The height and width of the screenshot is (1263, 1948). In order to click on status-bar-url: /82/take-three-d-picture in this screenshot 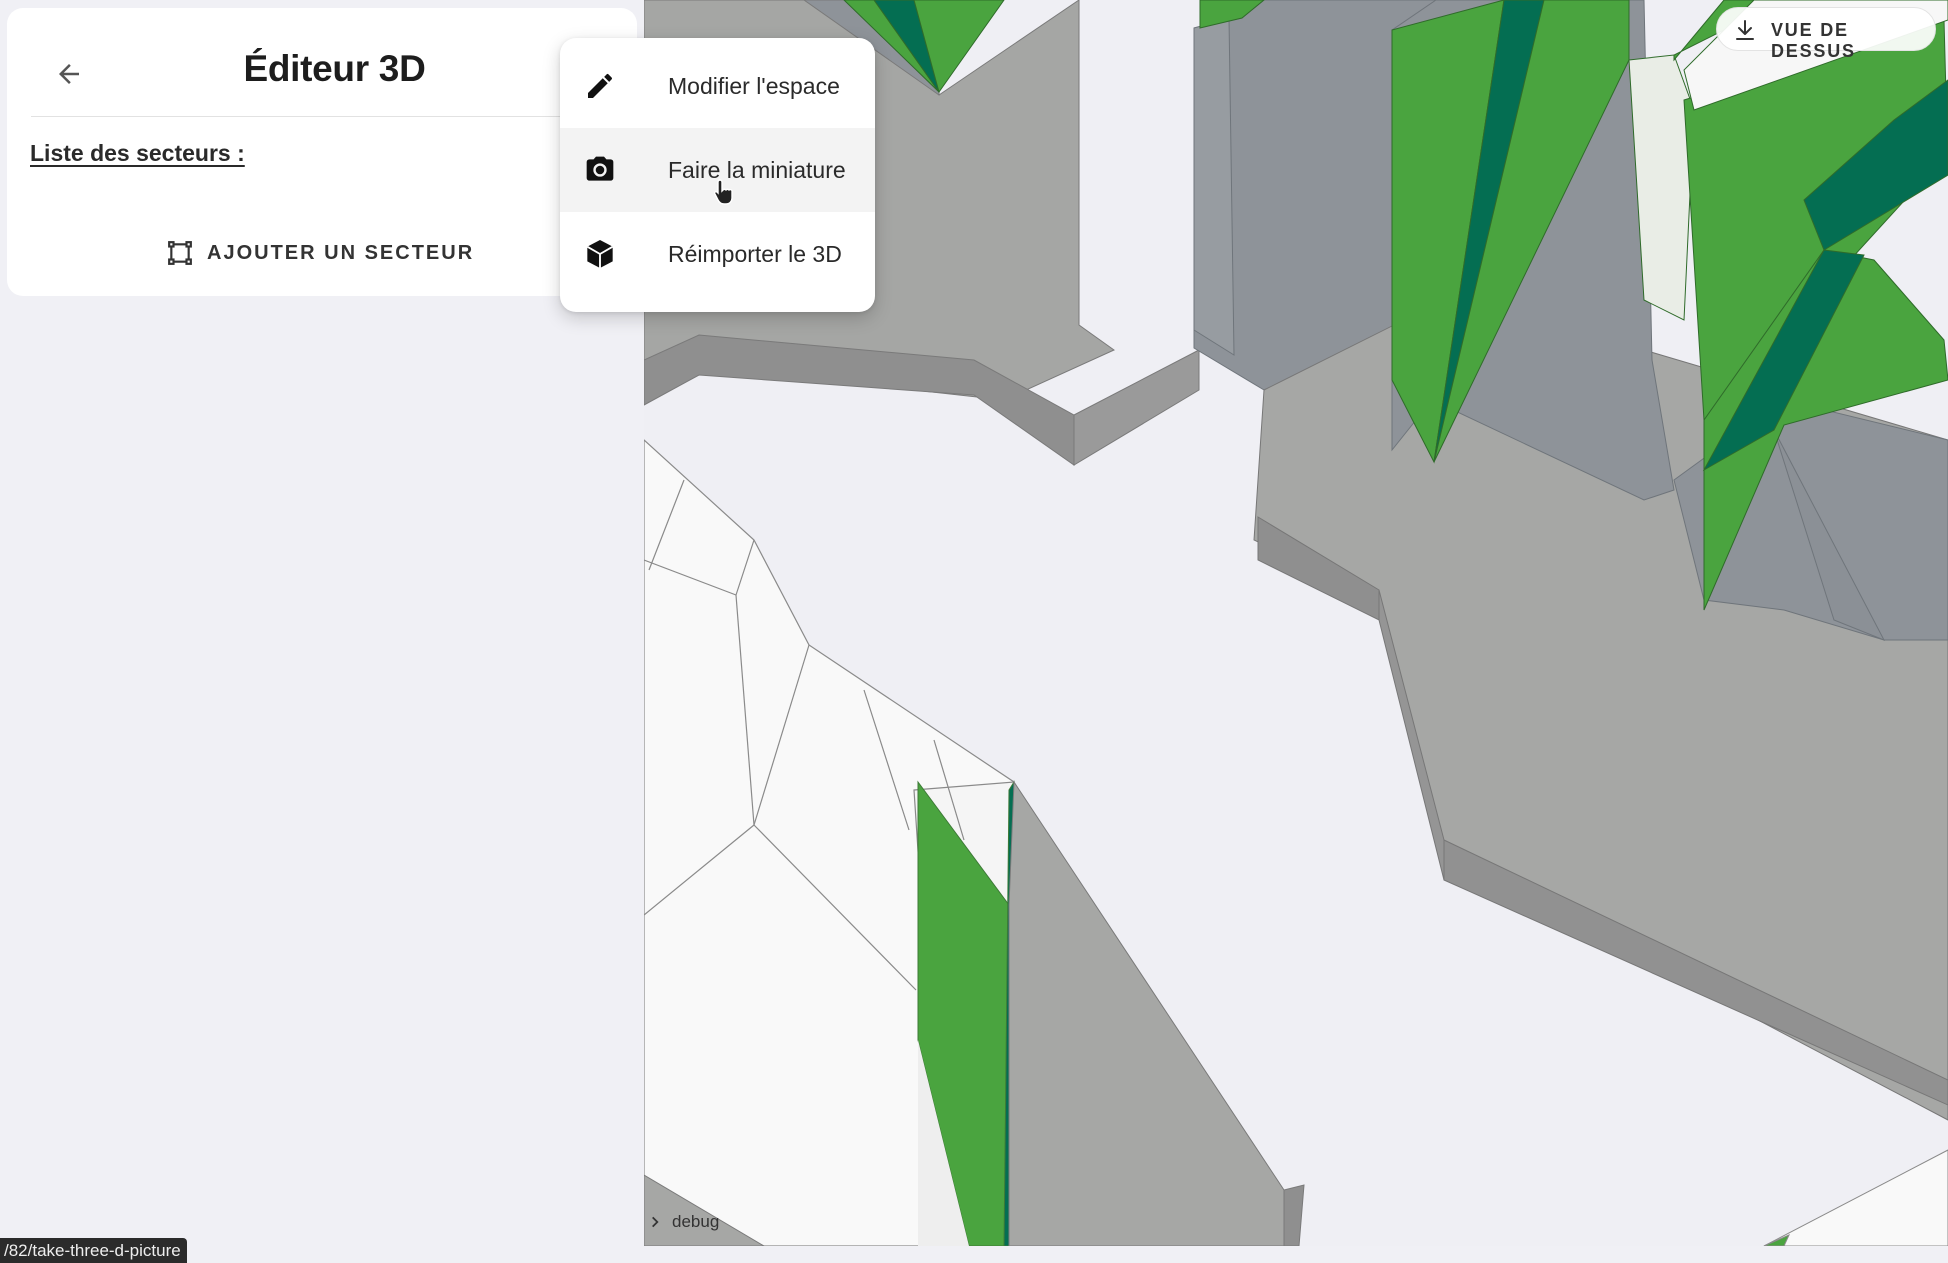, I will do `click(93, 1250)`.